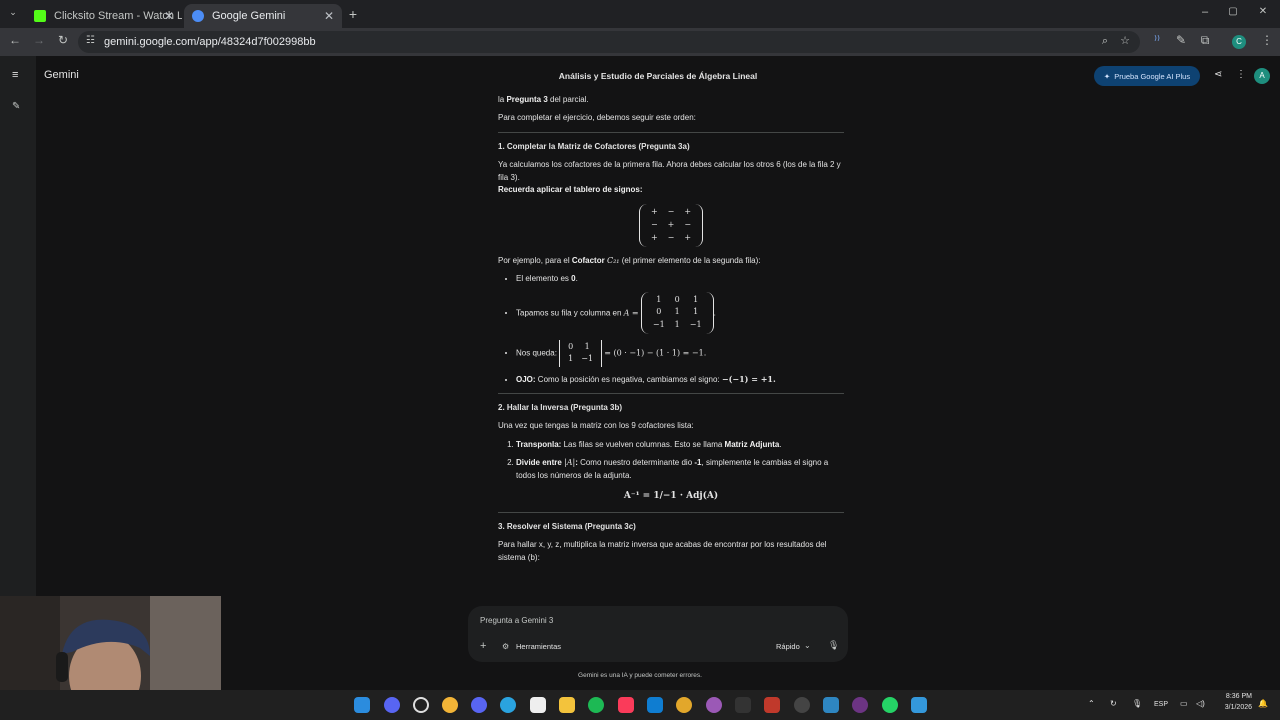 Image resolution: width=1280 pixels, height=720 pixels. What do you see at coordinates (1113, 703) in the screenshot?
I see `sync-icon: ↻` at bounding box center [1113, 703].